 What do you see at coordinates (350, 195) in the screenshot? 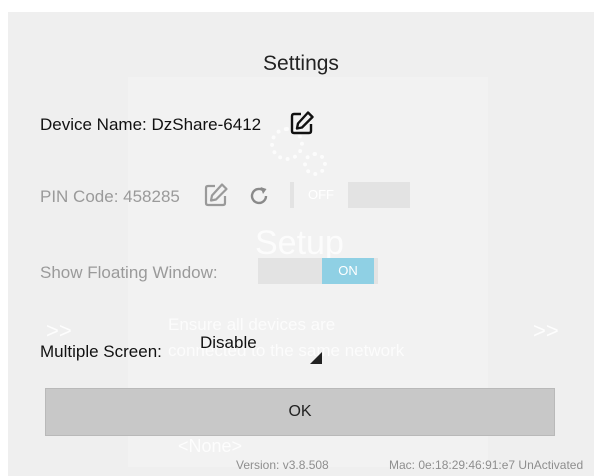
I see `pin-code-toggle: OFF` at bounding box center [350, 195].